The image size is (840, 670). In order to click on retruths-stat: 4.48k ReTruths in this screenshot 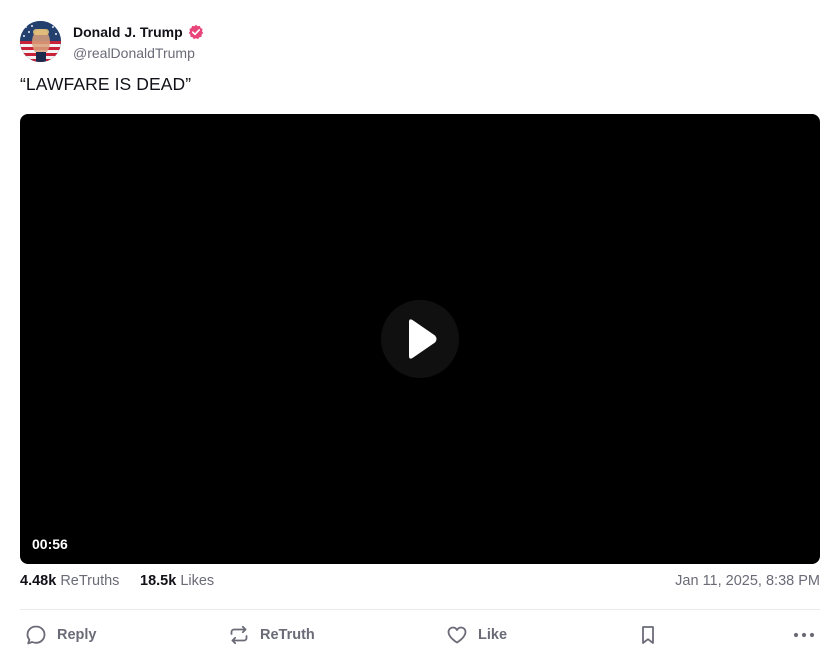, I will do `click(69, 581)`.